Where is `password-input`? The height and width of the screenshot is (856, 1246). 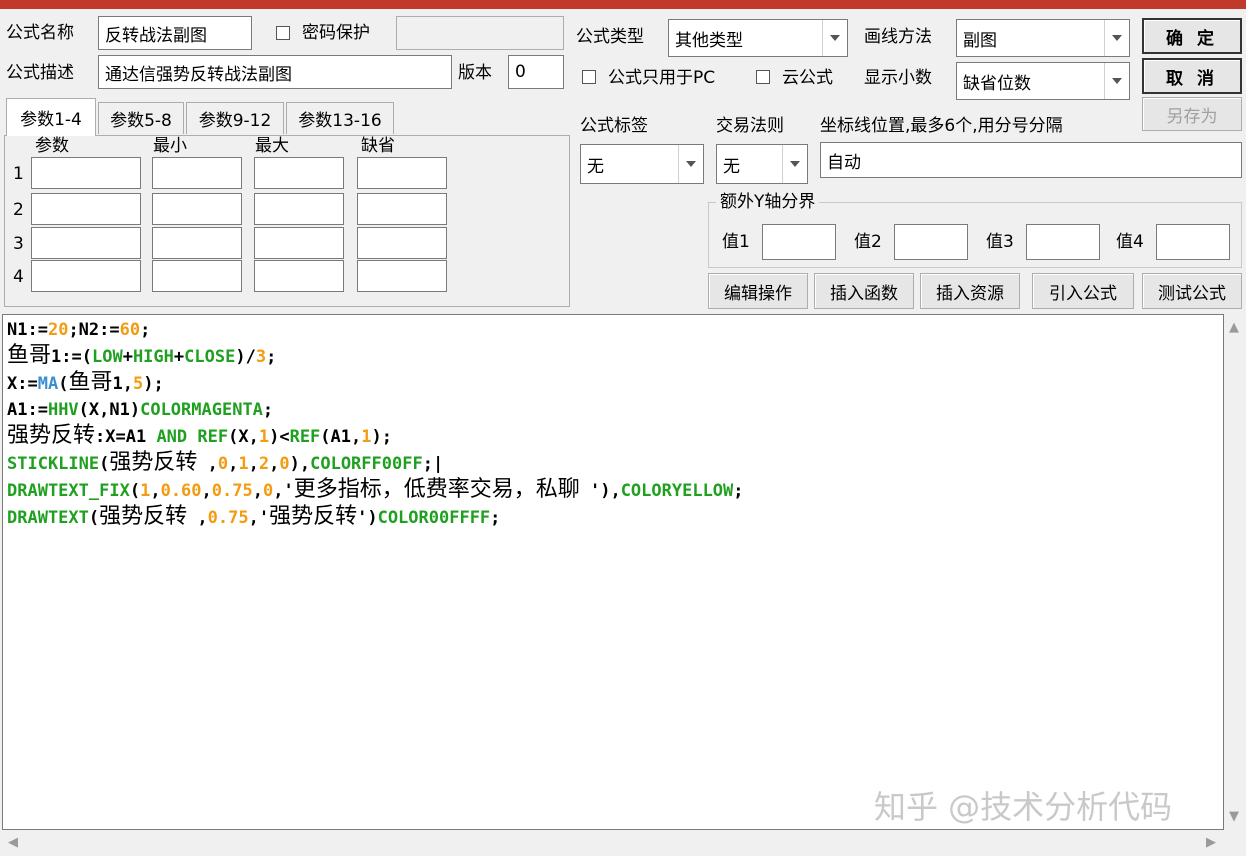
password-input is located at coordinates (480, 33).